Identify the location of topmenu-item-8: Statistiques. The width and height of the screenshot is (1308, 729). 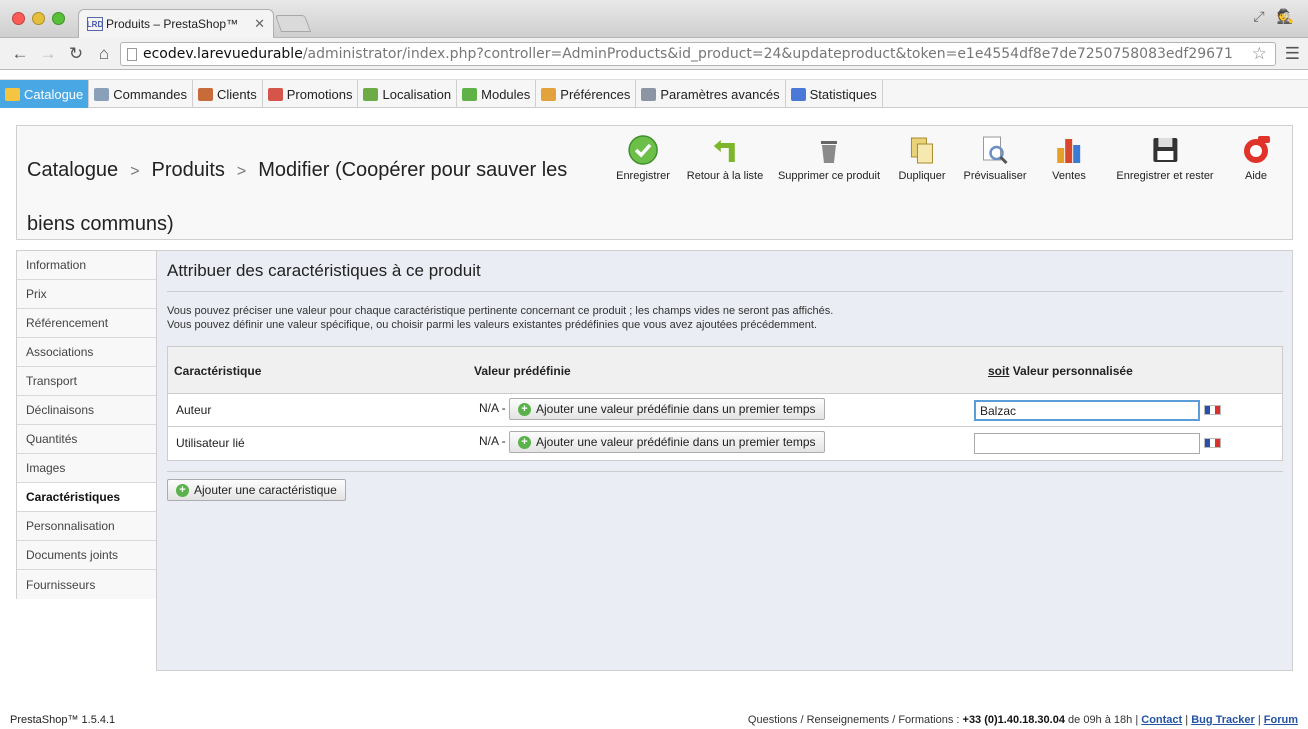
(834, 94).